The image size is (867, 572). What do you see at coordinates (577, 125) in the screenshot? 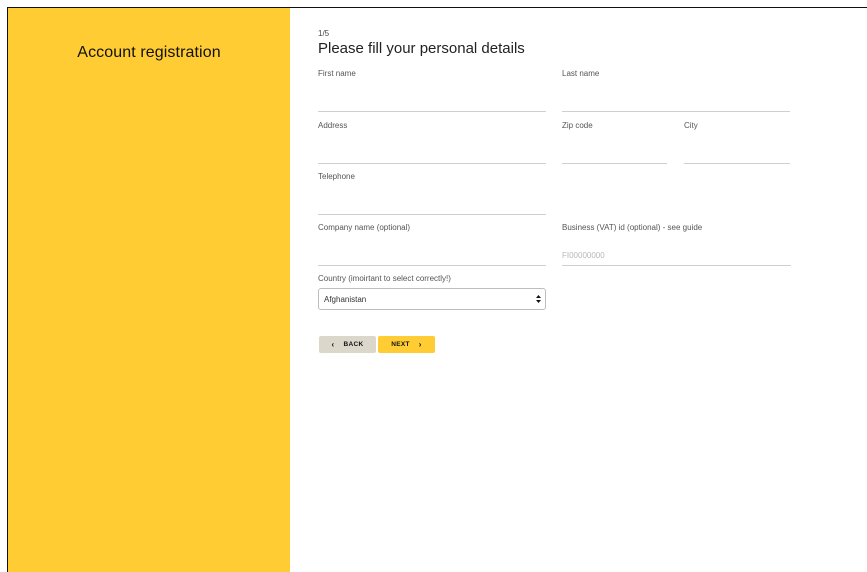
I see `zip-label: Zip code` at bounding box center [577, 125].